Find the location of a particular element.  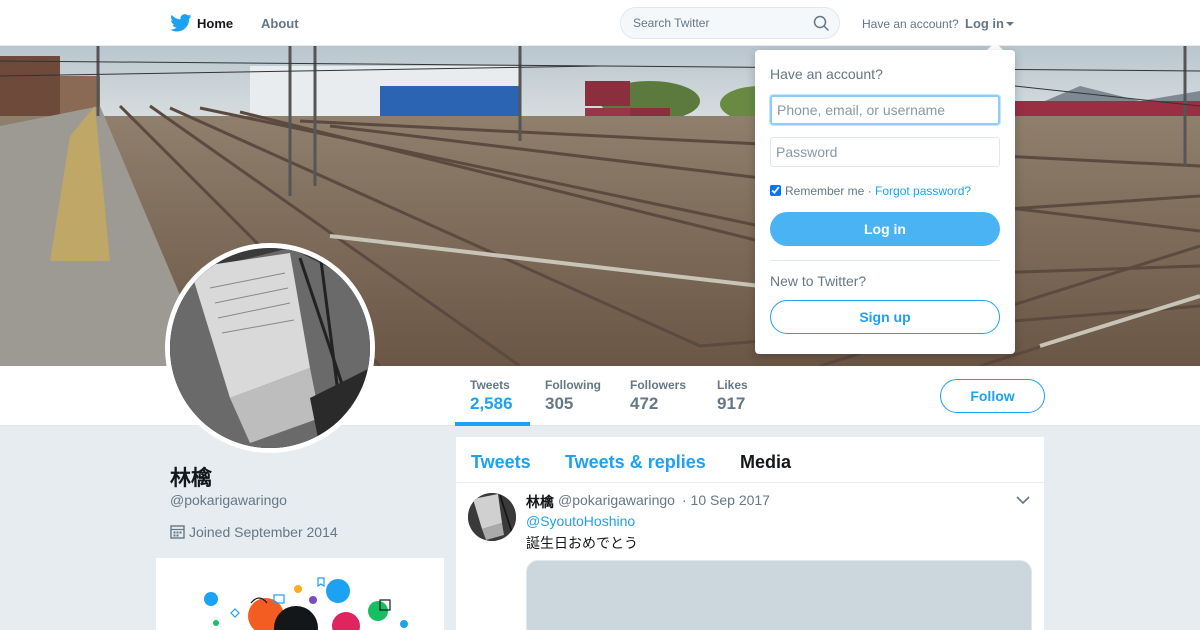

top-nav-bar: Home About Have an account? Log in is located at coordinates (600, 23).